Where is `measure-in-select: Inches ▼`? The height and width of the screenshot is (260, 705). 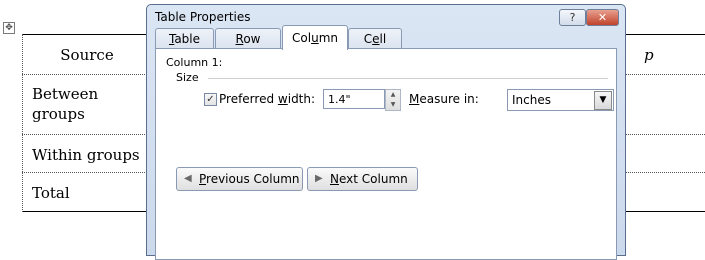
measure-in-select: Inches ▼ is located at coordinates (560, 100).